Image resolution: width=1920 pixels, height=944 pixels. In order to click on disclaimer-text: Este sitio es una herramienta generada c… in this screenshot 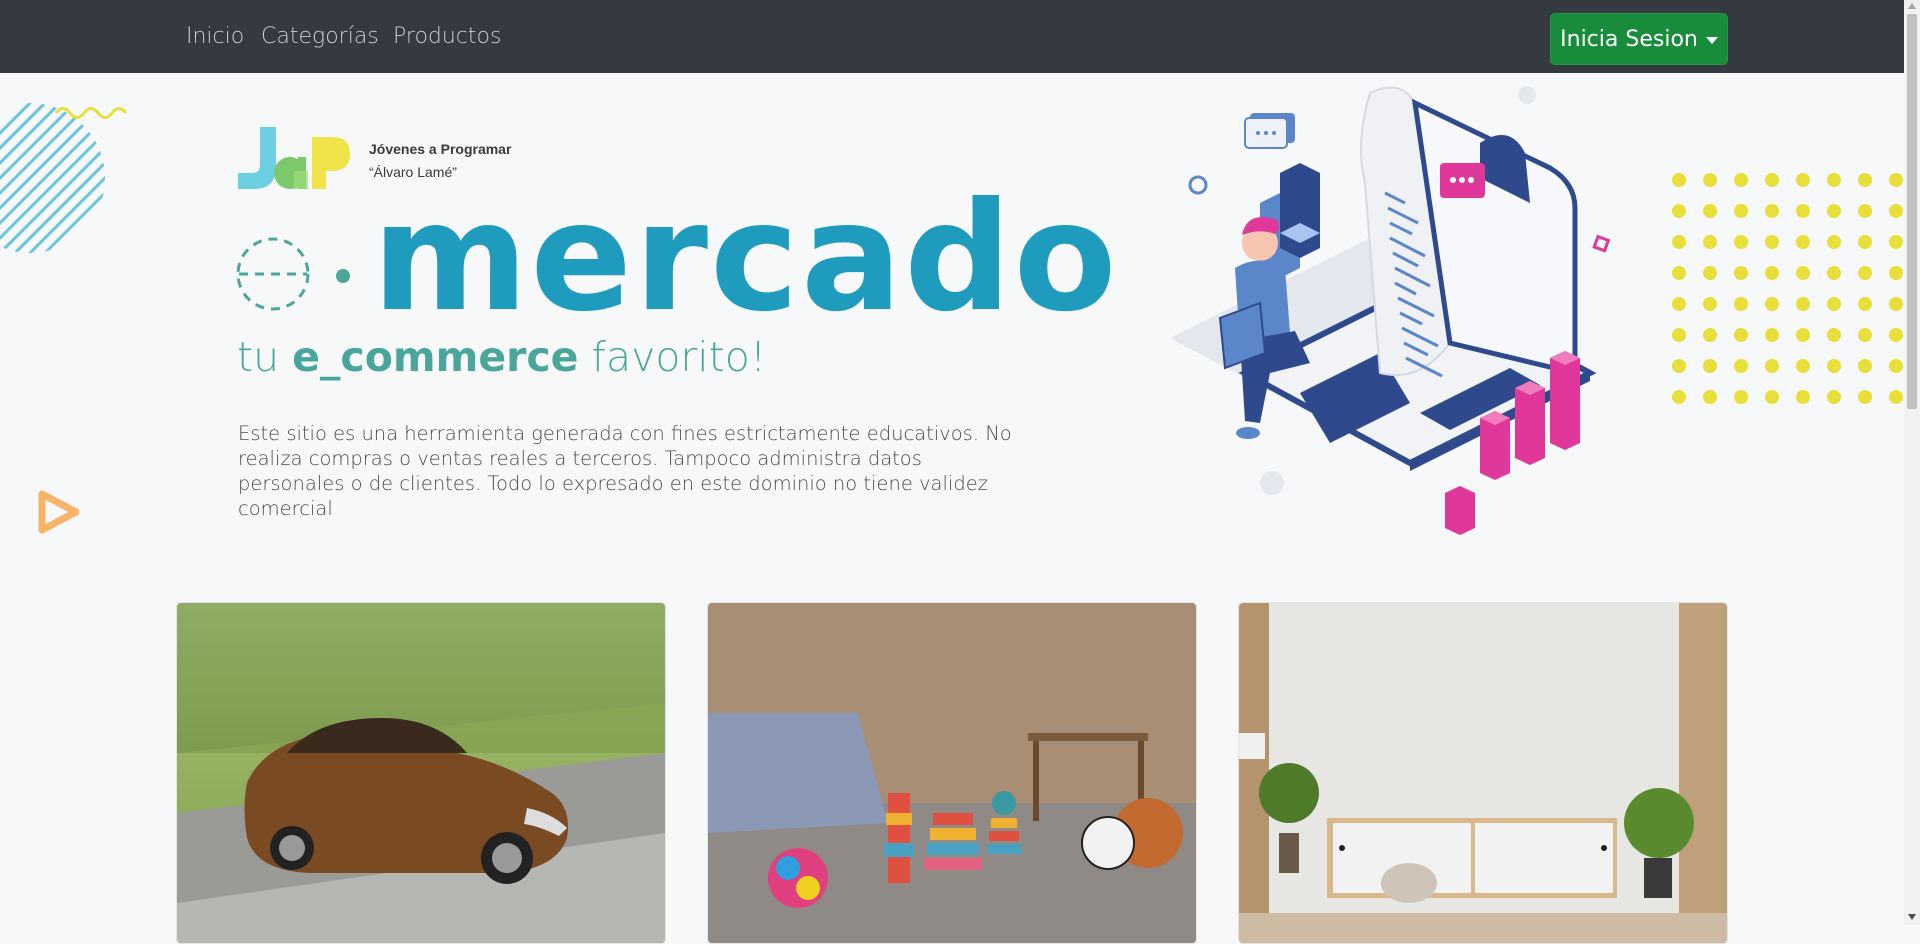, I will do `click(625, 471)`.